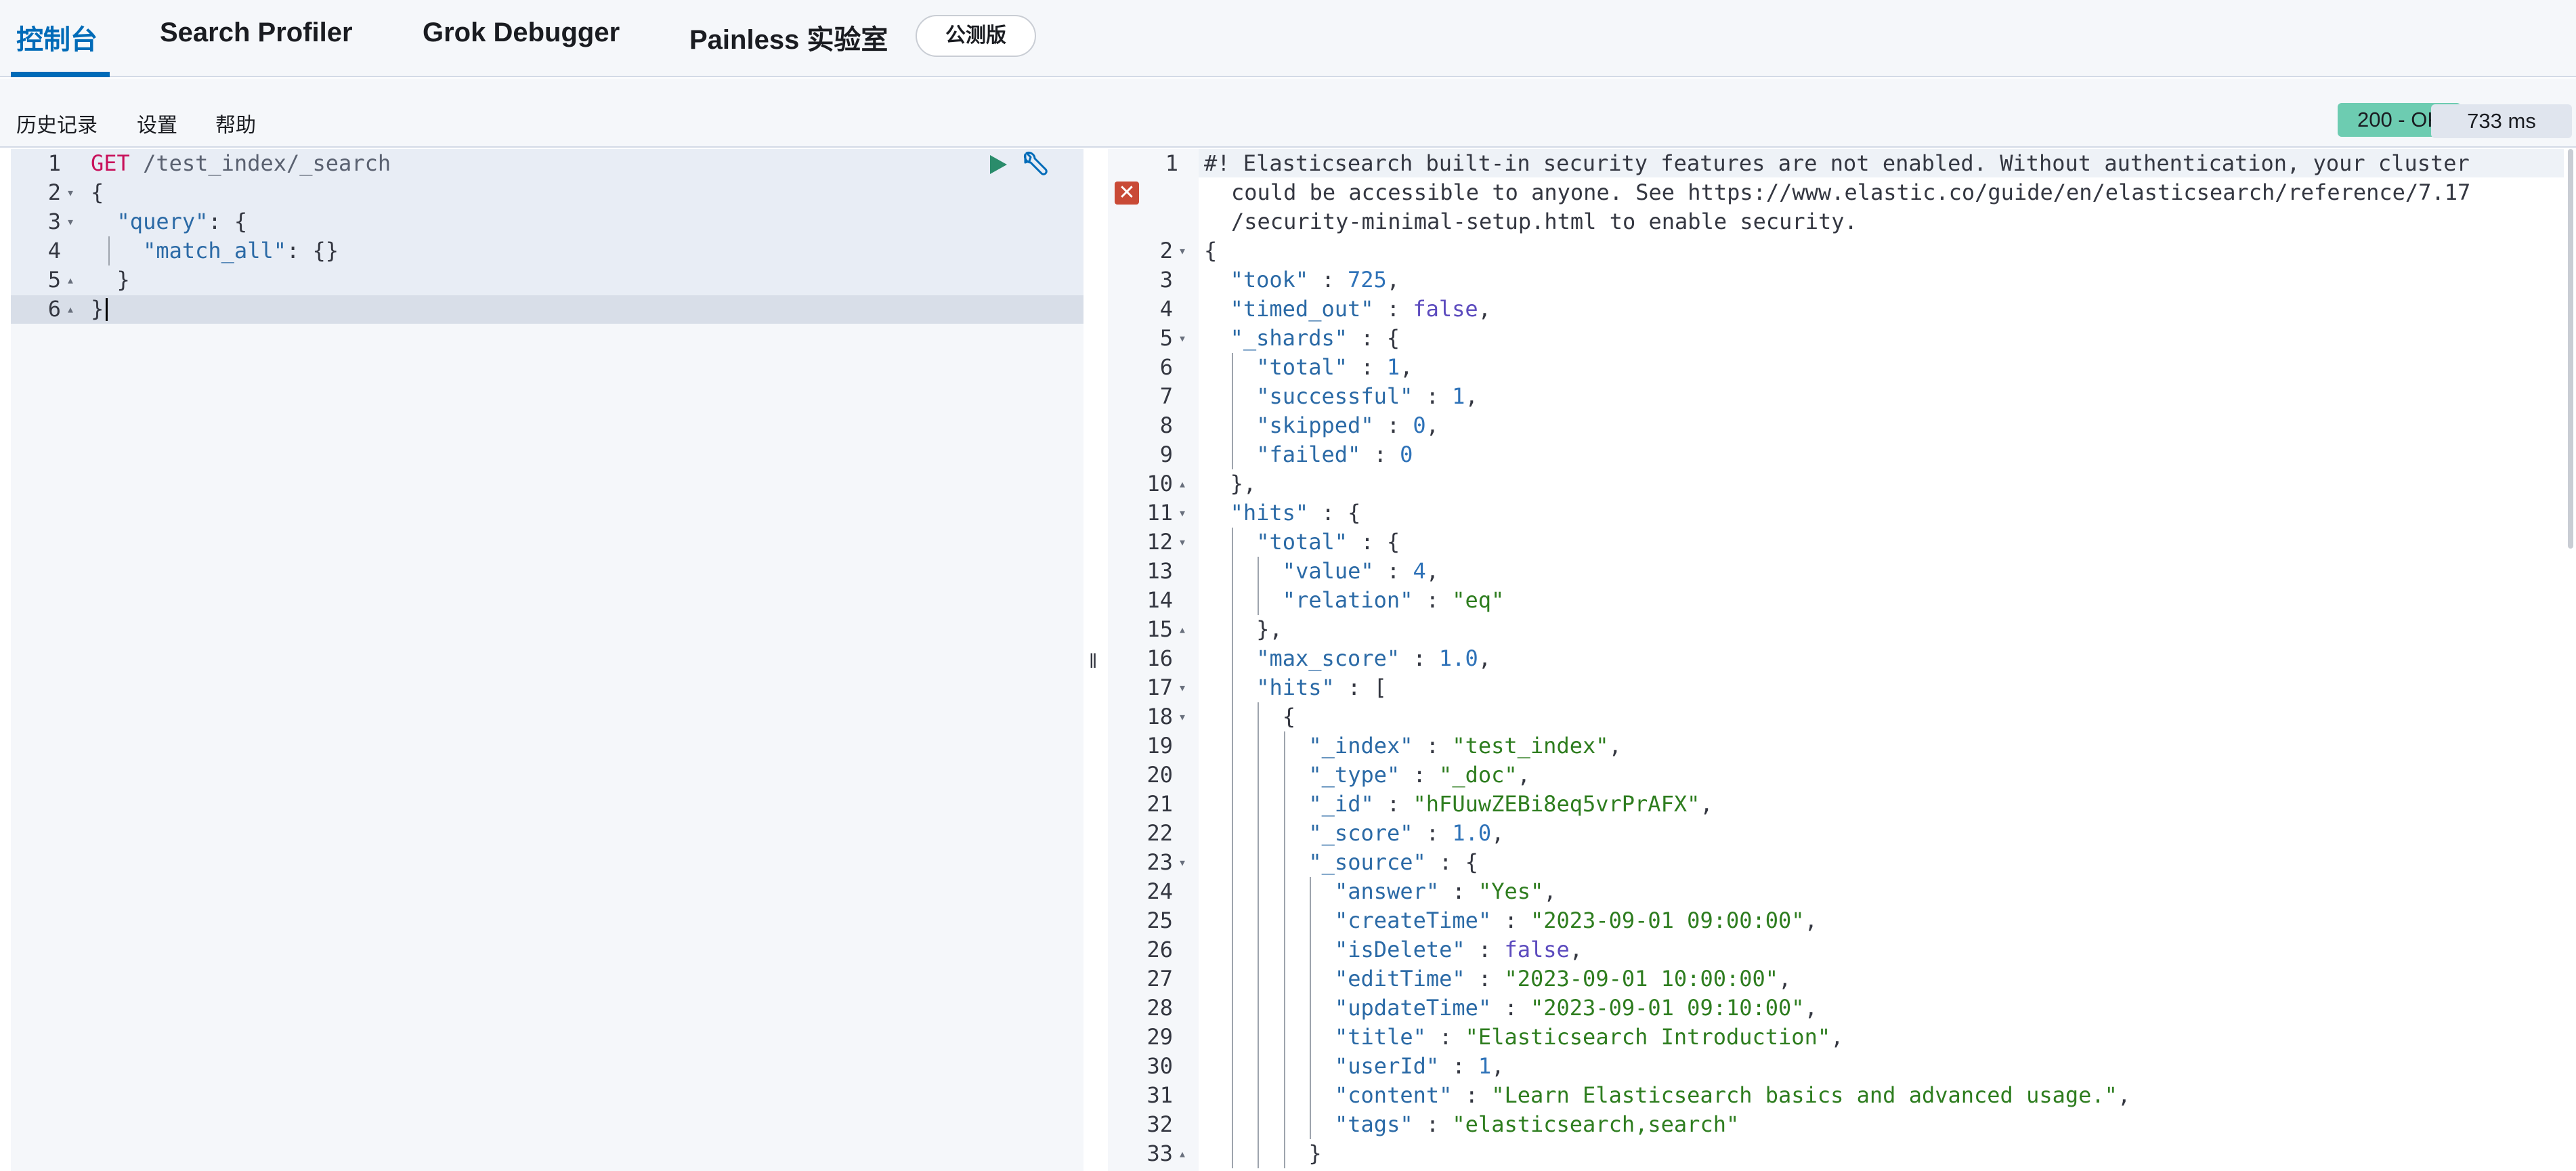 This screenshot has height=1171, width=2576. I want to click on request-line-2: {, so click(97, 192).